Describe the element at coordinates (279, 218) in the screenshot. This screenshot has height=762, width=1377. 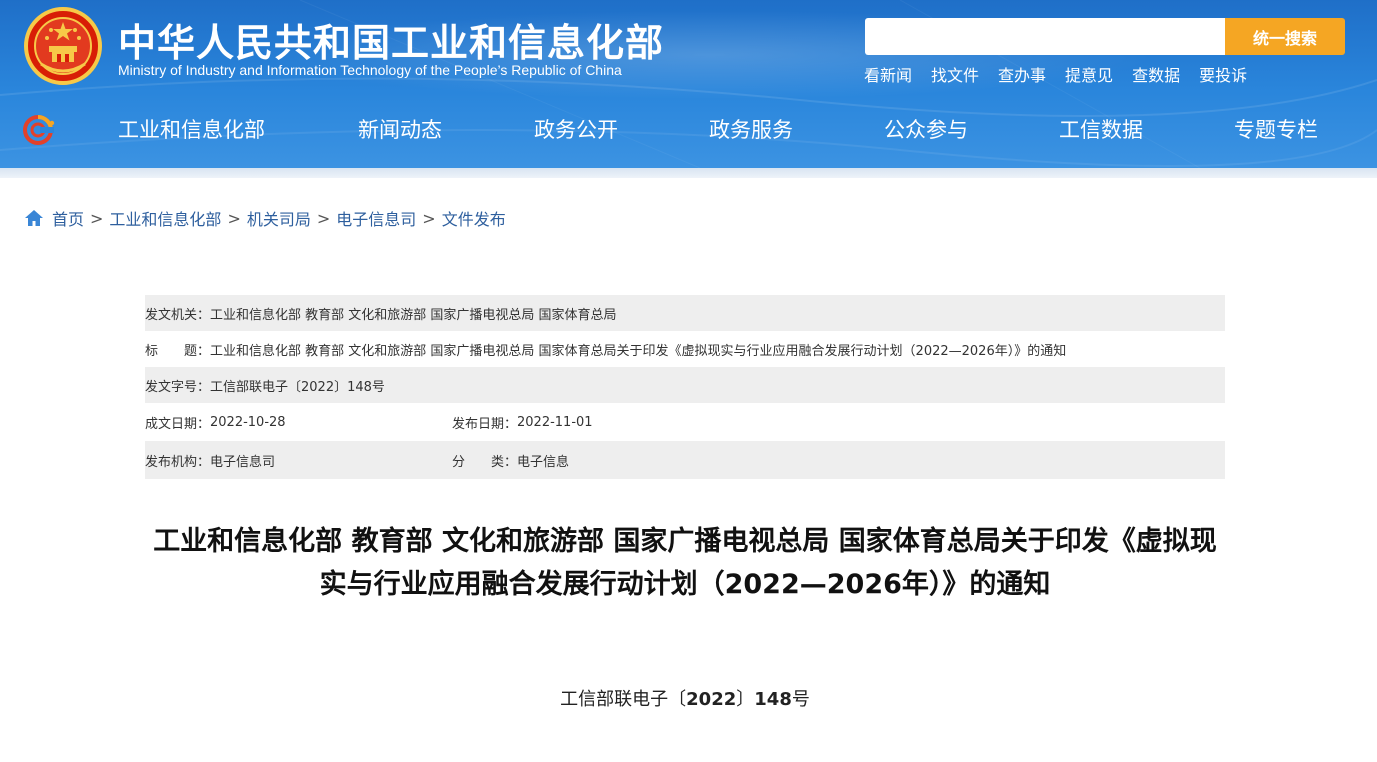
I see `breadcrumb-departments: 机关司局` at that location.